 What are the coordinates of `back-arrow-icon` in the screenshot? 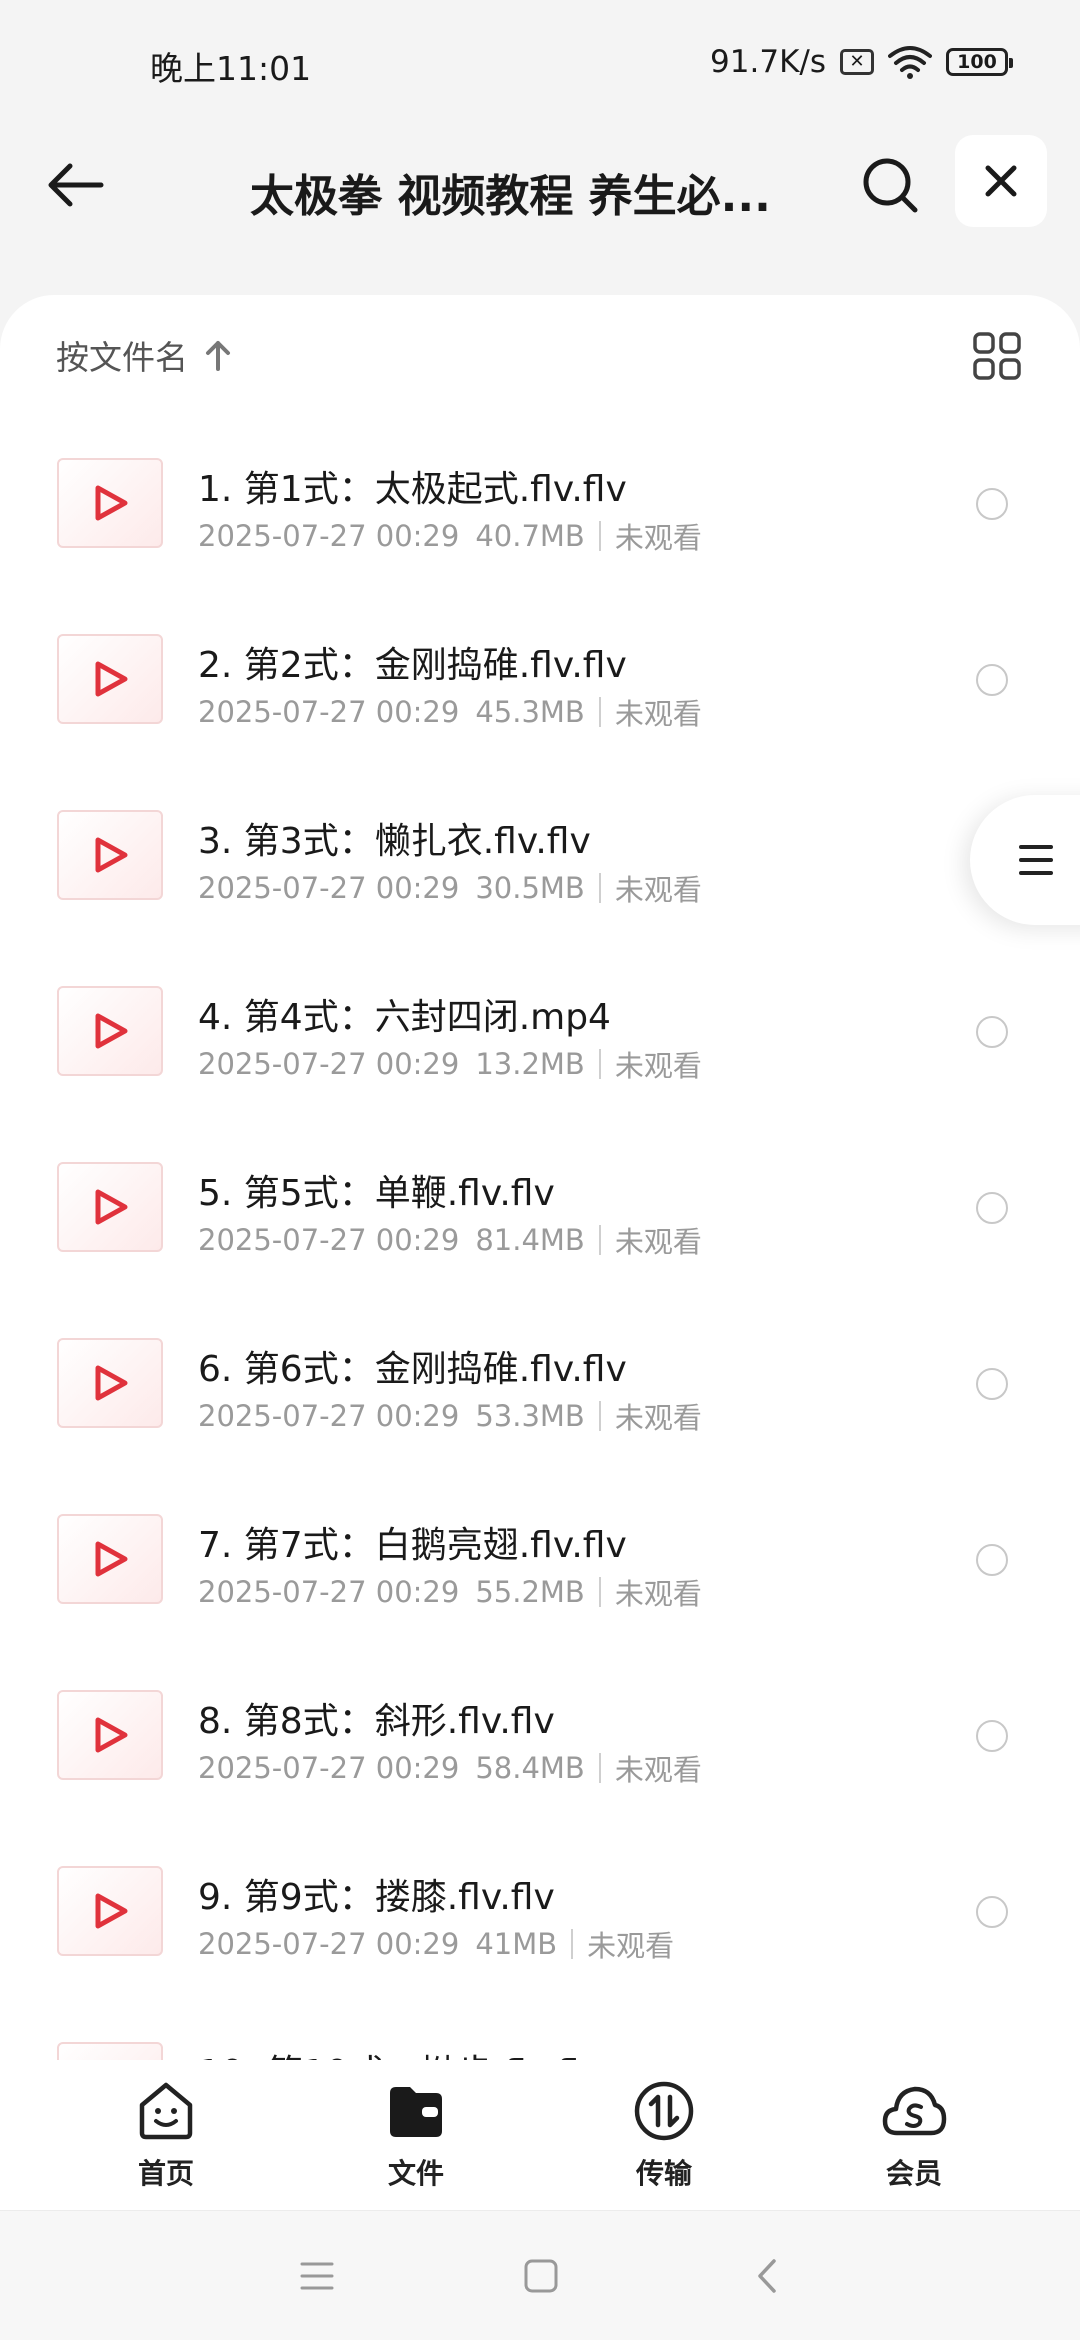 It's located at (76, 185).